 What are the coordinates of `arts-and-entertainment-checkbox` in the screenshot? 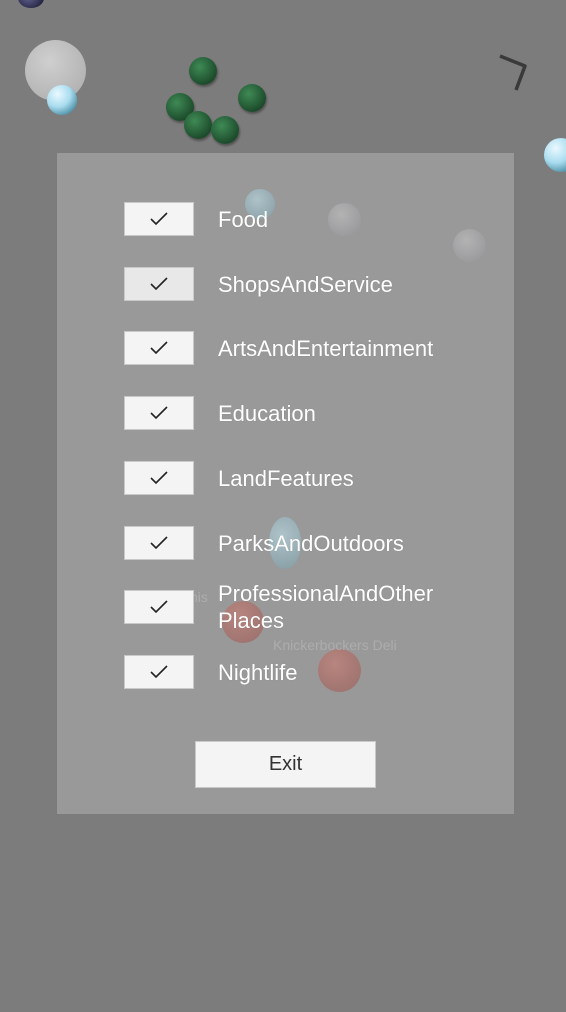 It's located at (159, 348).